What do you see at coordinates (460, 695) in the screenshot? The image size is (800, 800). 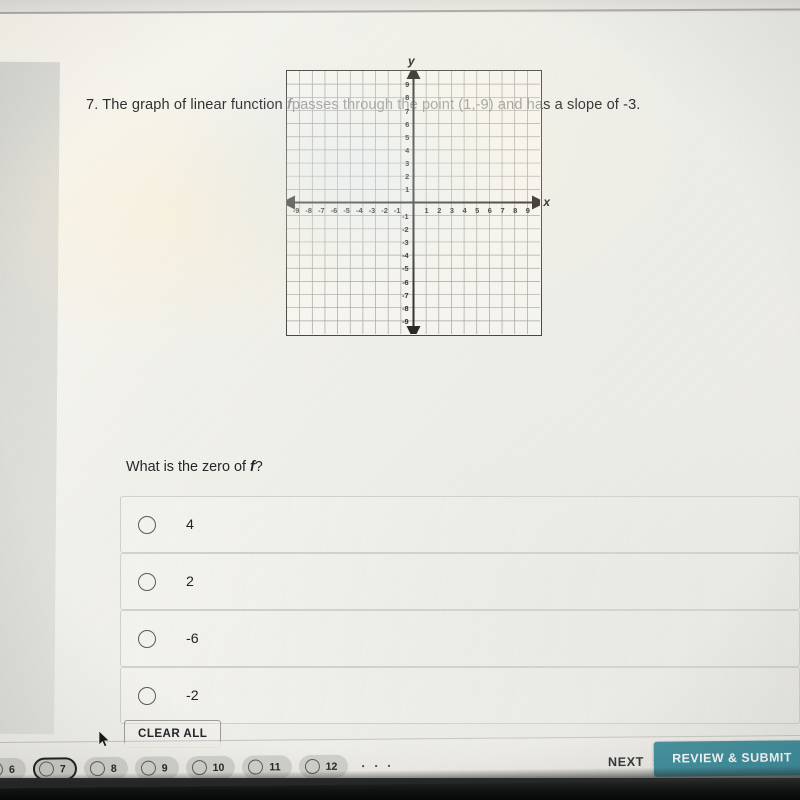 I see `answer-option-row: -2` at bounding box center [460, 695].